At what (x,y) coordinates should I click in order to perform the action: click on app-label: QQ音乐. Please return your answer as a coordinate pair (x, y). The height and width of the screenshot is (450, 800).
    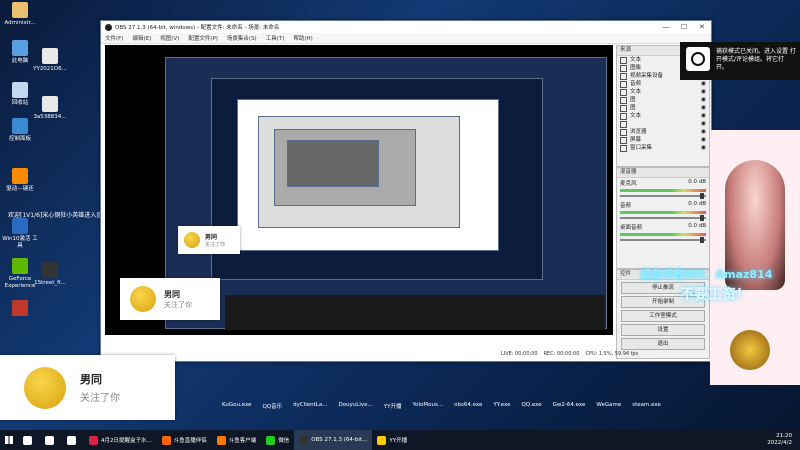
    Looking at the image, I should click on (272, 406).